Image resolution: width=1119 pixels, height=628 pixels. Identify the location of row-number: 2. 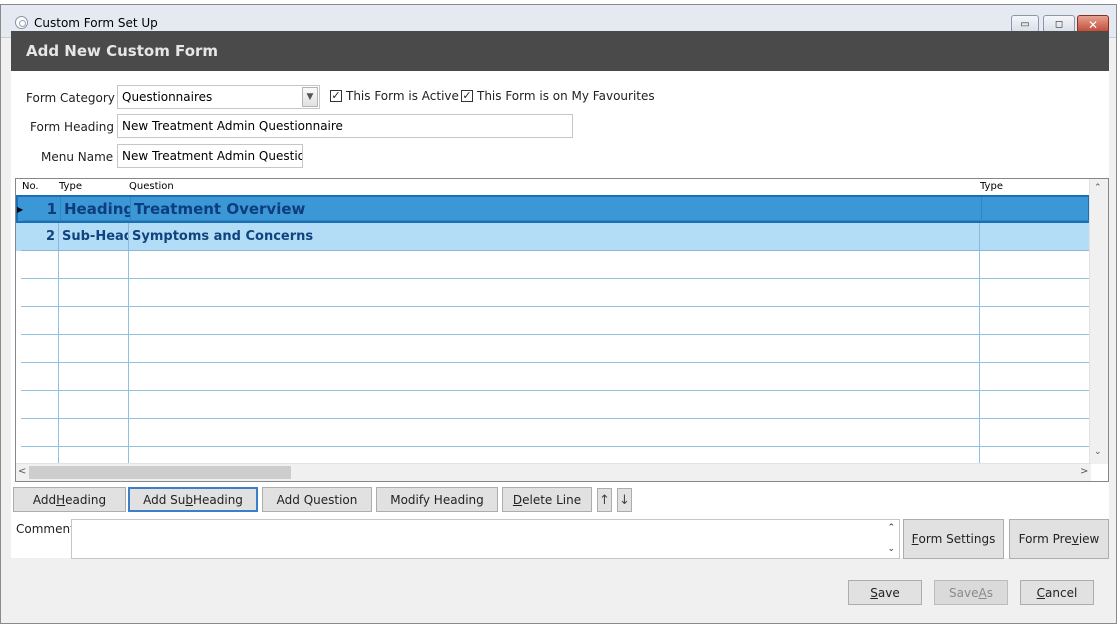
(40, 237).